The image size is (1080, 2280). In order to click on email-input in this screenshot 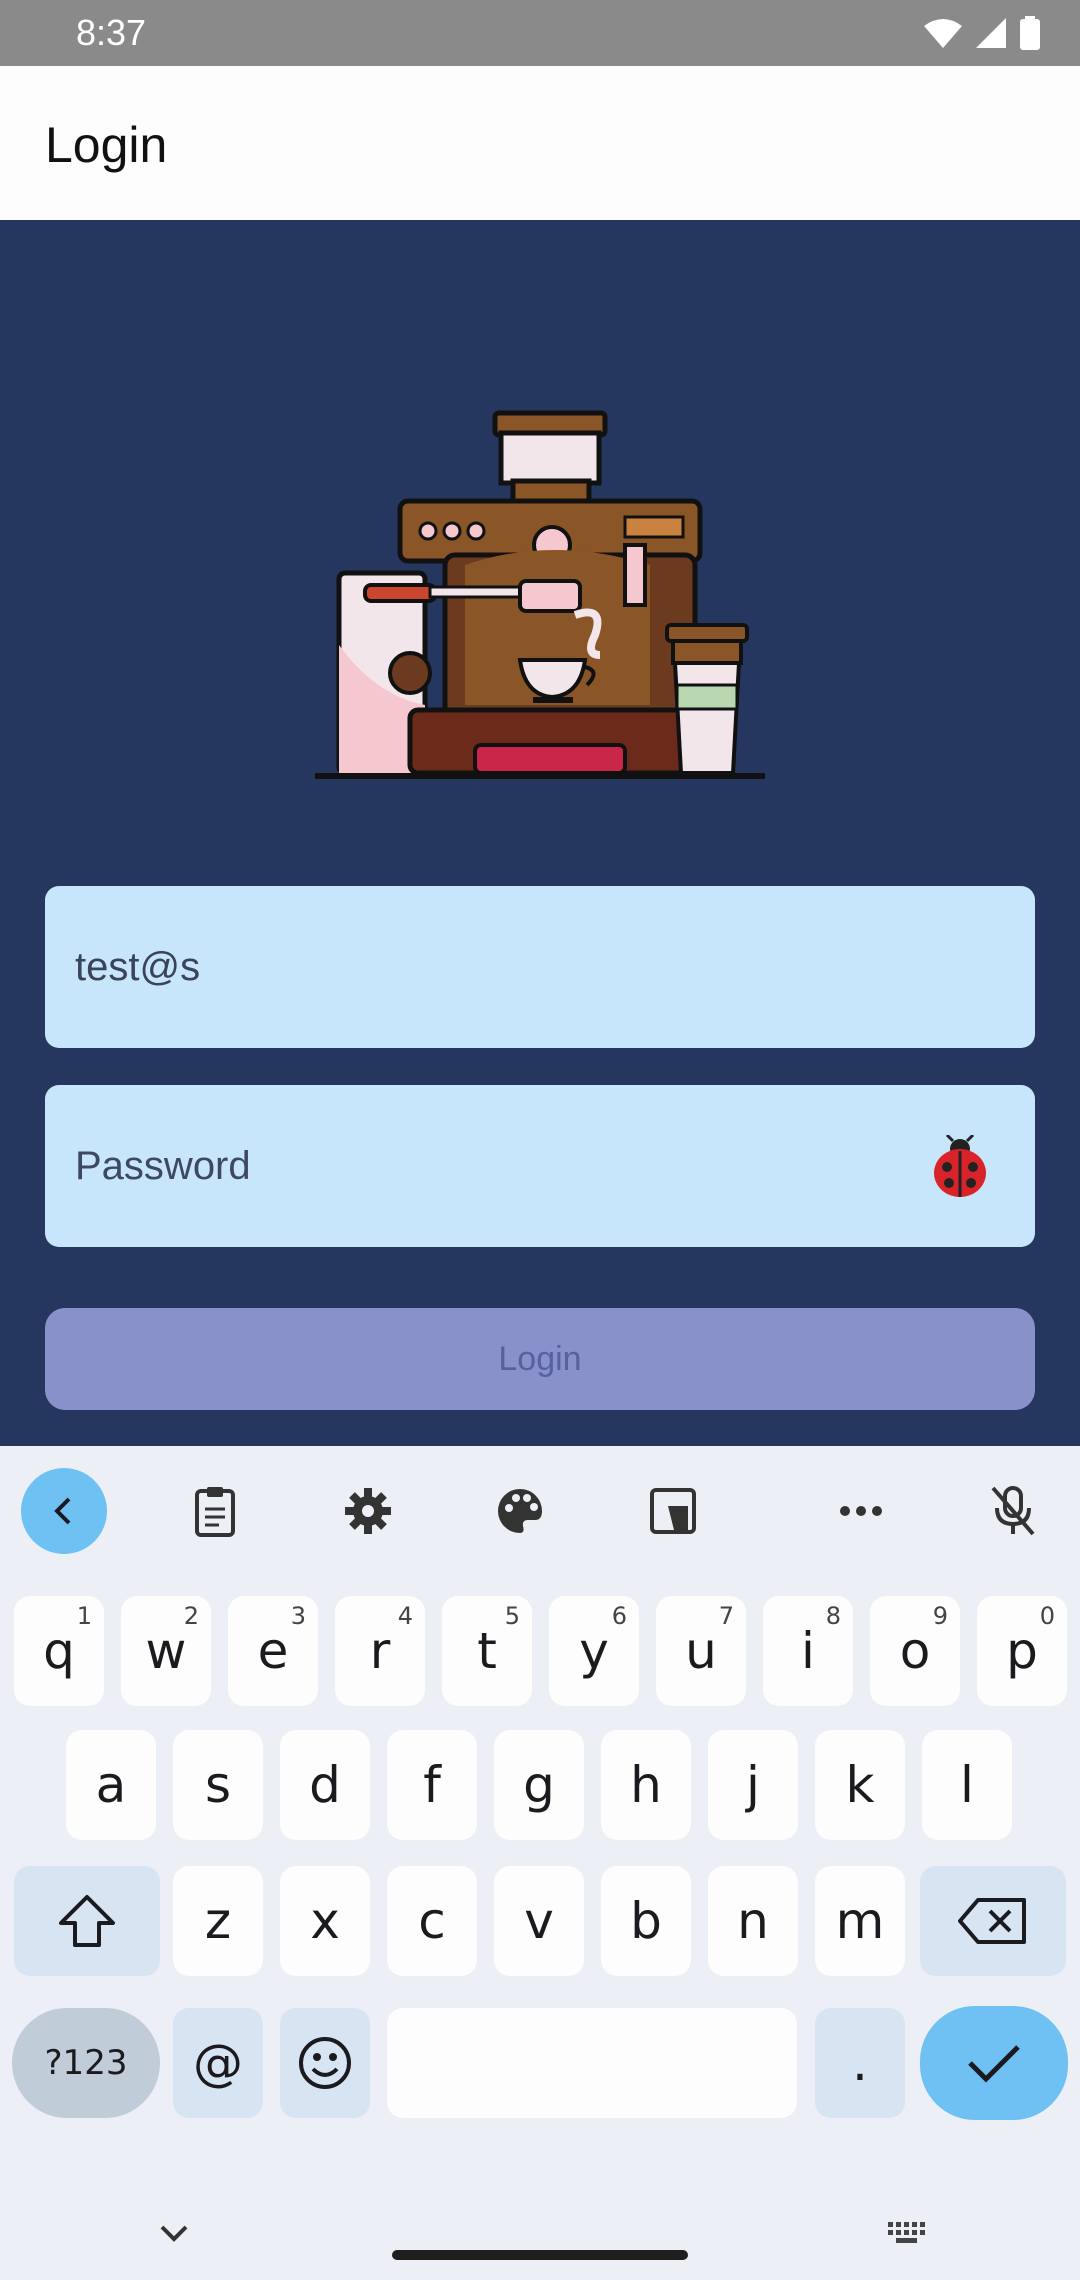, I will do `click(505, 967)`.